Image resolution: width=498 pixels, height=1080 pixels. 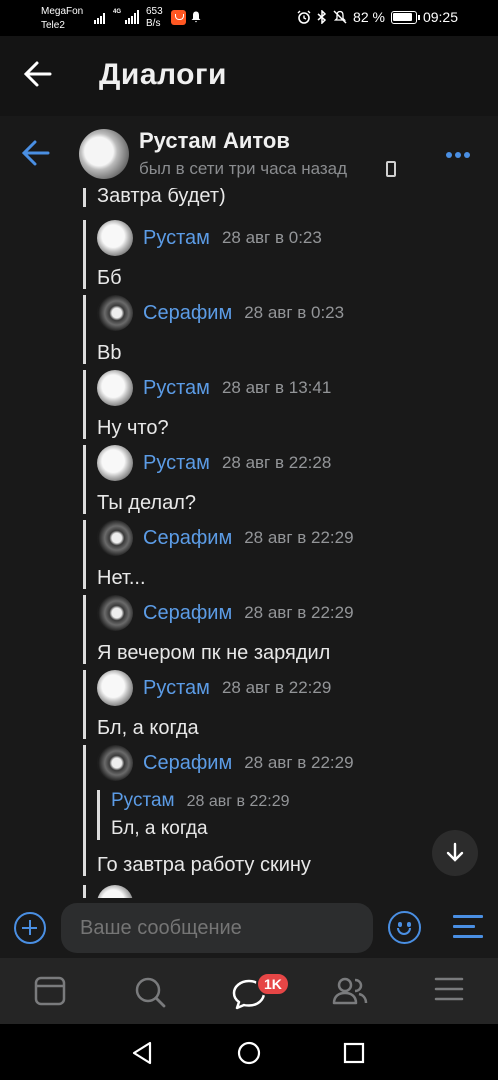 What do you see at coordinates (283, 197) in the screenshot?
I see `message-item: Завтра будет)` at bounding box center [283, 197].